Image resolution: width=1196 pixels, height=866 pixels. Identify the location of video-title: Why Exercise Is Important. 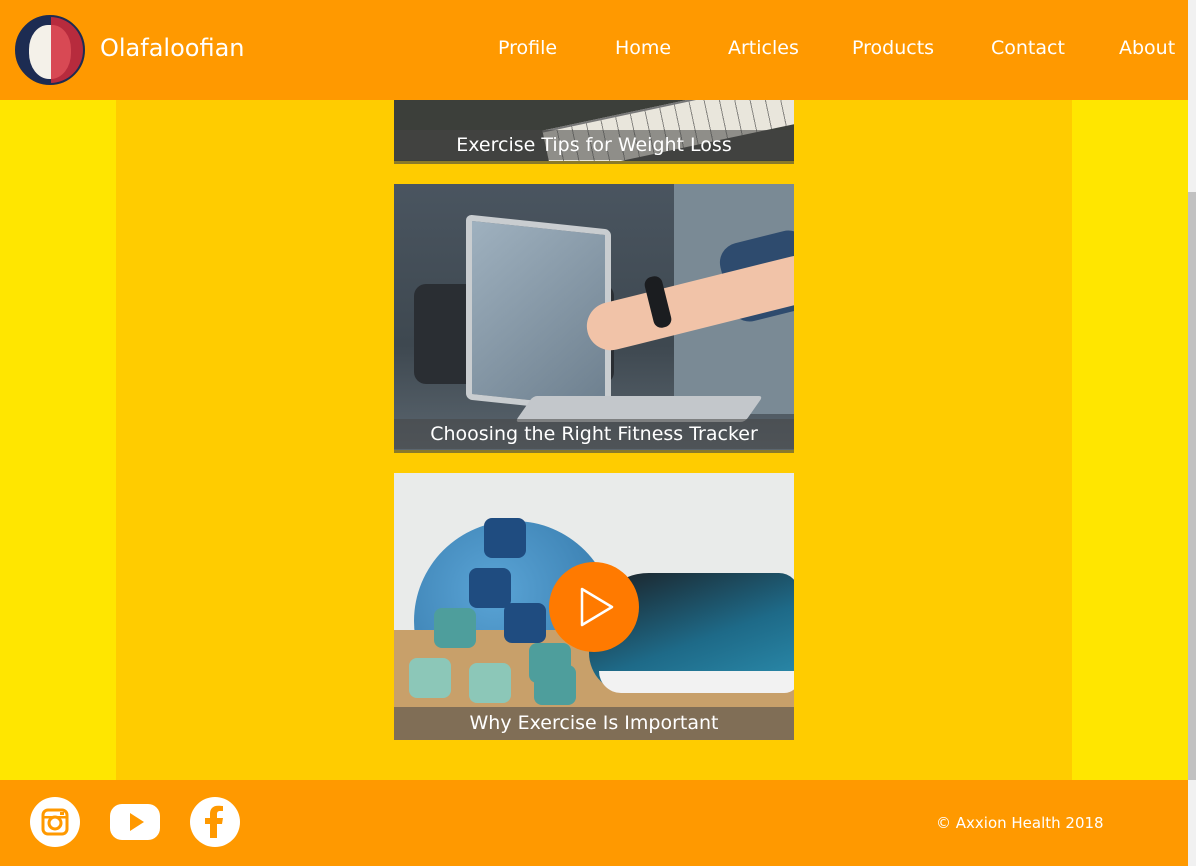
(594, 723).